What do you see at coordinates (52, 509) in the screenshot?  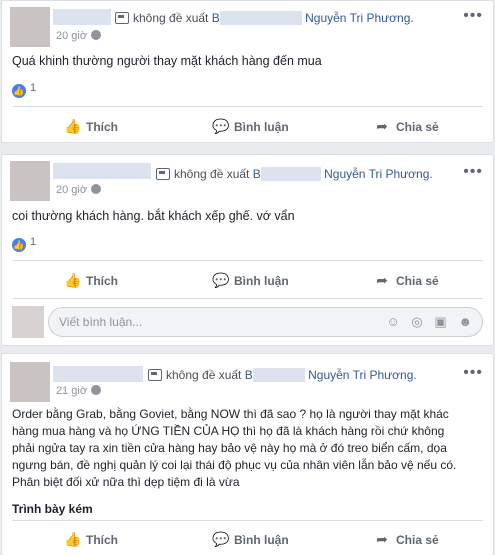 I see `post-text-bold: Trình bày kém` at bounding box center [52, 509].